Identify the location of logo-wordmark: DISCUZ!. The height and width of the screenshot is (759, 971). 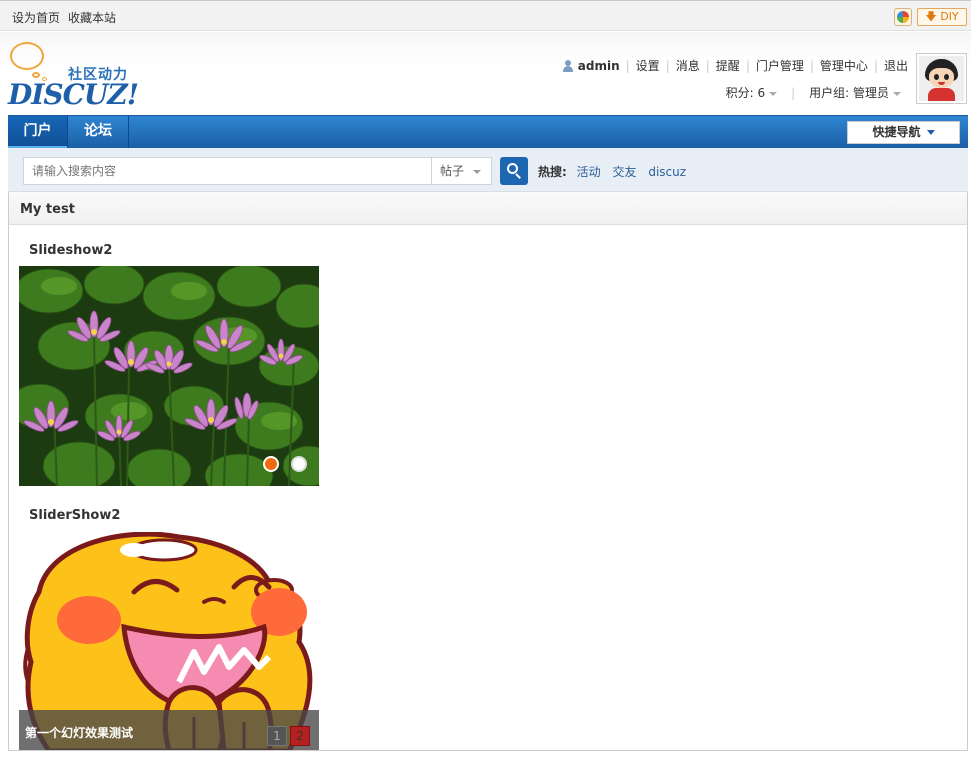
(73, 94).